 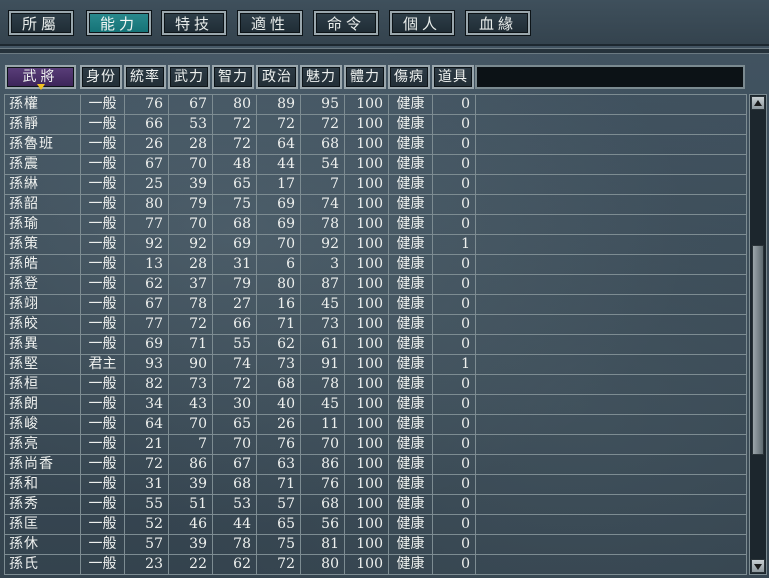 I want to click on cell-intelligence: 78, so click(x=235, y=544).